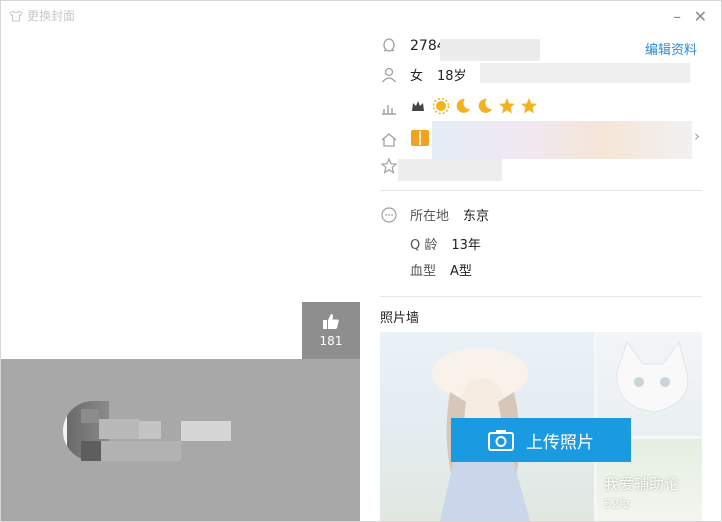 This screenshot has height=522, width=722. What do you see at coordinates (418, 108) in the screenshot?
I see `crown-icon` at bounding box center [418, 108].